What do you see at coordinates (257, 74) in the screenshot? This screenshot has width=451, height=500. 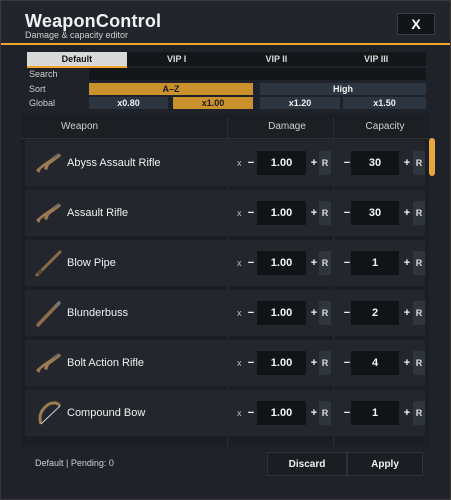 I see `search-input` at bounding box center [257, 74].